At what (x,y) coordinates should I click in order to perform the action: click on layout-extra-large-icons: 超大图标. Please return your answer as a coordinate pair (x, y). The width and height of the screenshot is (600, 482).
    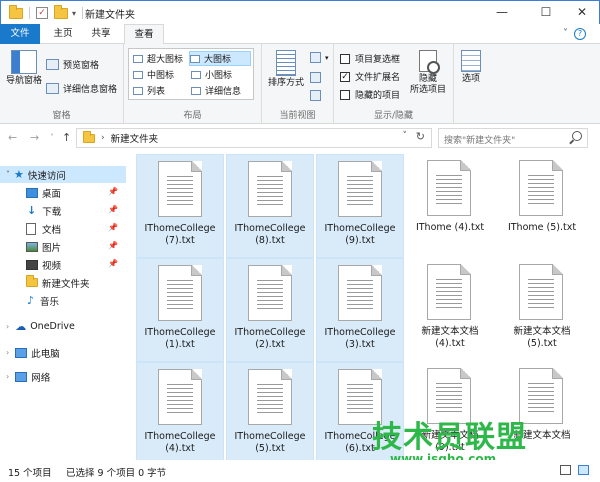
    Looking at the image, I should click on (158, 58).